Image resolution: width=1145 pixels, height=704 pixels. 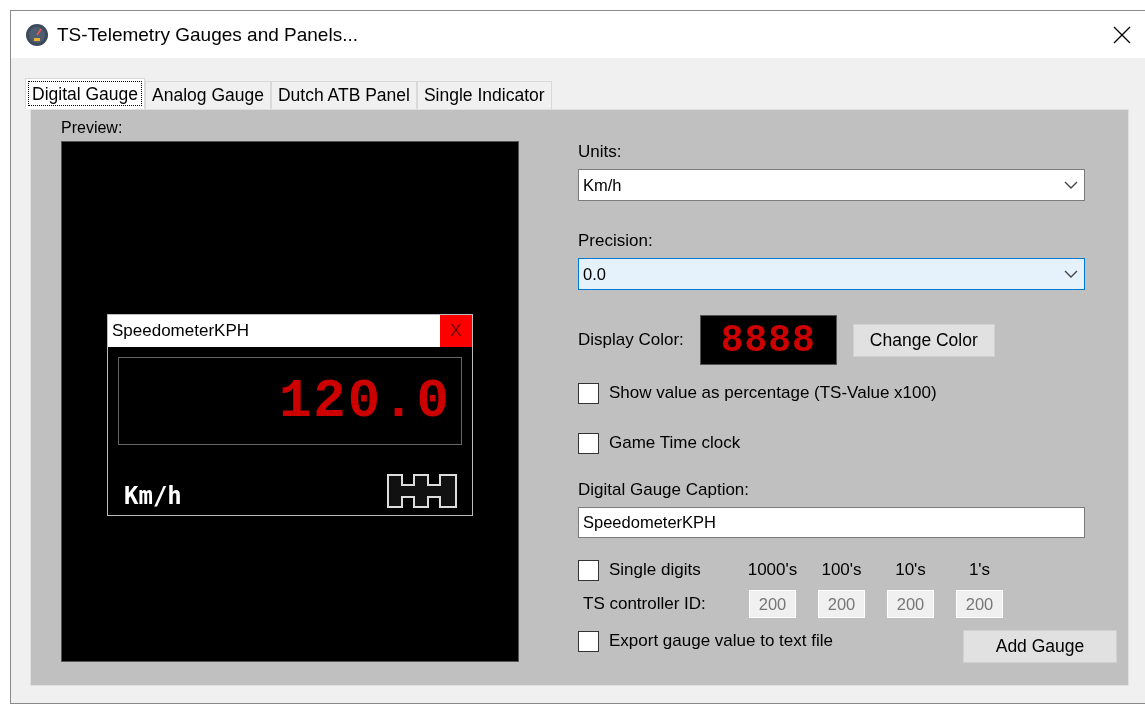 What do you see at coordinates (616, 241) in the screenshot?
I see `precision-label: Precision:` at bounding box center [616, 241].